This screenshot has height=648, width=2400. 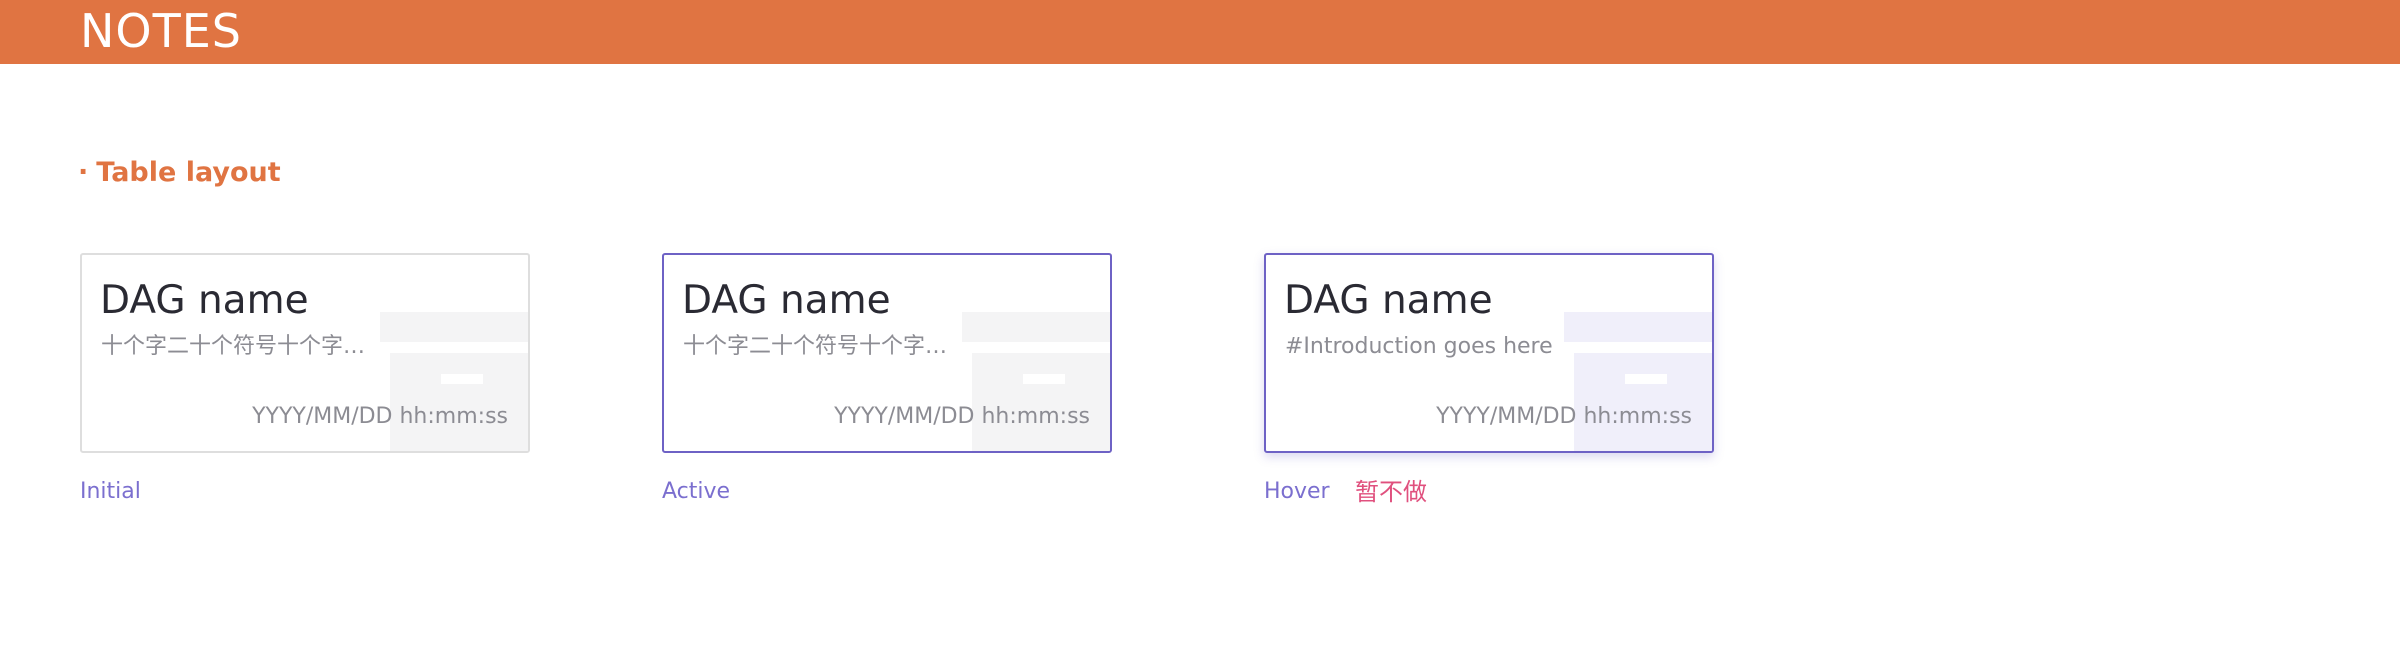 What do you see at coordinates (696, 491) in the screenshot?
I see `state-label-active: Active` at bounding box center [696, 491].